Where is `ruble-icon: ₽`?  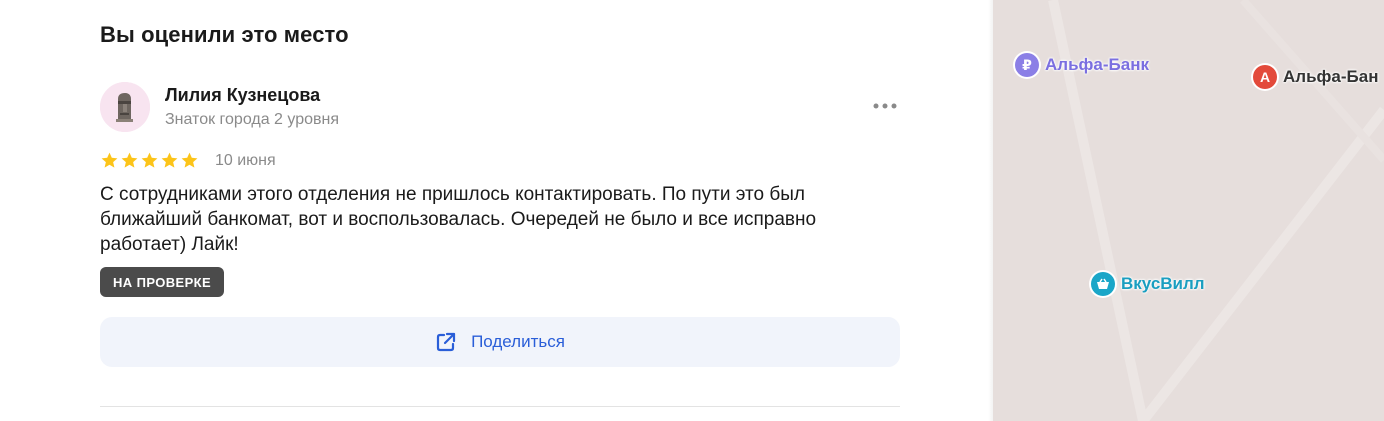 ruble-icon: ₽ is located at coordinates (1027, 65).